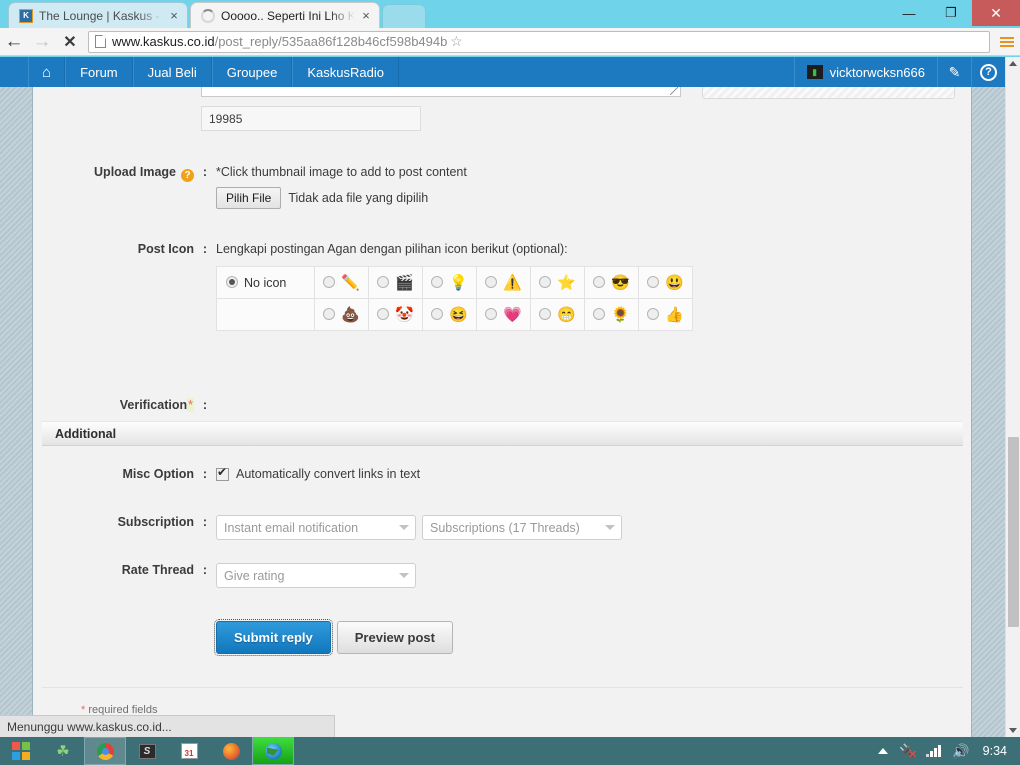 The image size is (1020, 765). I want to click on firefox-icon, so click(231, 751).